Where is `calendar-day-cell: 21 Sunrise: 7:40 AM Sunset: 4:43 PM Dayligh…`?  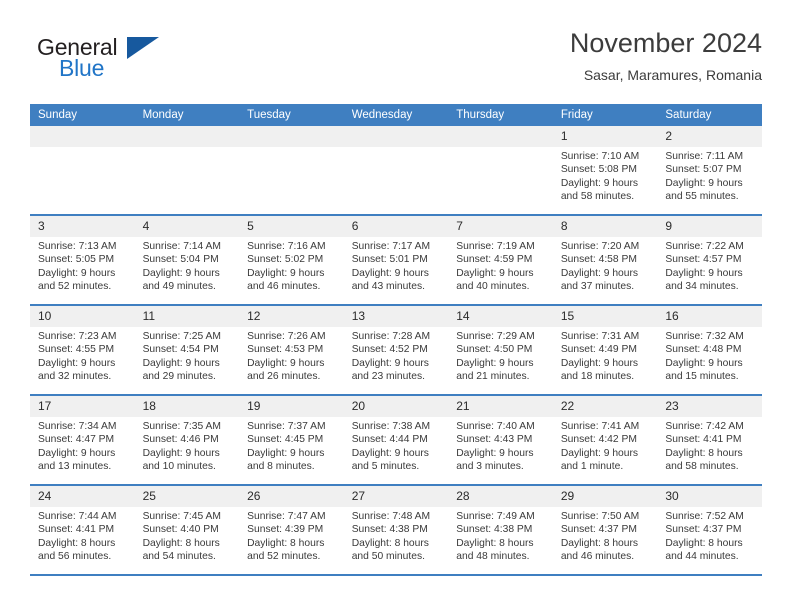
calendar-day-cell: 21 Sunrise: 7:40 AM Sunset: 4:43 PM Dayligh… is located at coordinates (500, 440).